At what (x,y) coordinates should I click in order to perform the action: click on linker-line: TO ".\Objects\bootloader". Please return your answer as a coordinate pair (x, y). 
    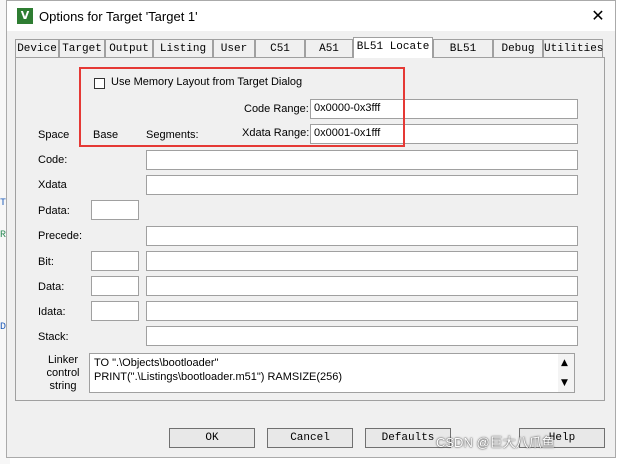
    Looking at the image, I should click on (156, 363).